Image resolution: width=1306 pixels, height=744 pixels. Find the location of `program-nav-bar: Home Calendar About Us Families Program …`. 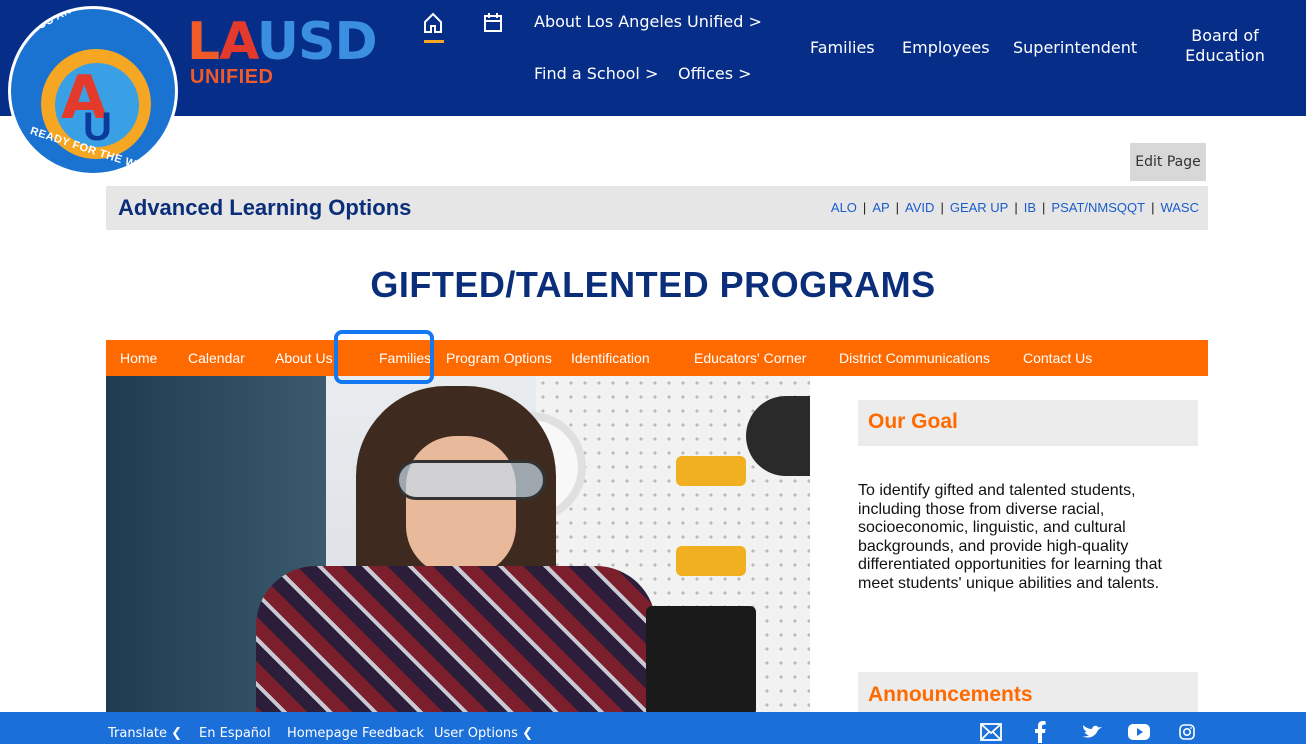

program-nav-bar: Home Calendar About Us Families Program … is located at coordinates (657, 358).